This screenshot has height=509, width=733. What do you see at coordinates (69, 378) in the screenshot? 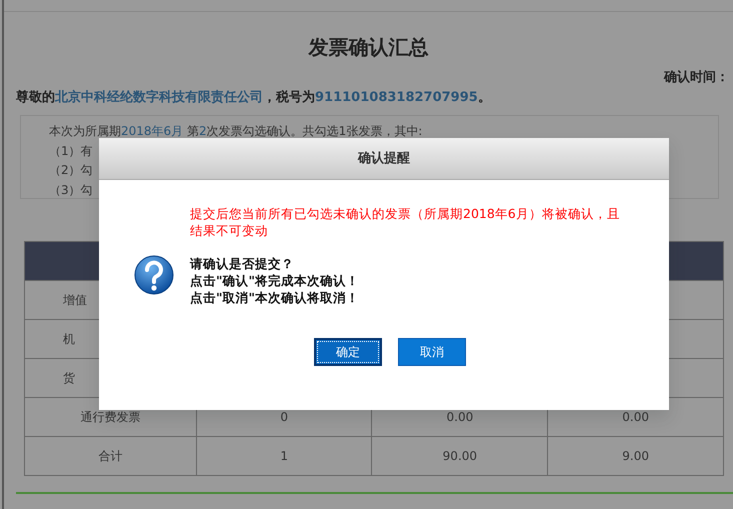
I see `table-cell: 货` at bounding box center [69, 378].